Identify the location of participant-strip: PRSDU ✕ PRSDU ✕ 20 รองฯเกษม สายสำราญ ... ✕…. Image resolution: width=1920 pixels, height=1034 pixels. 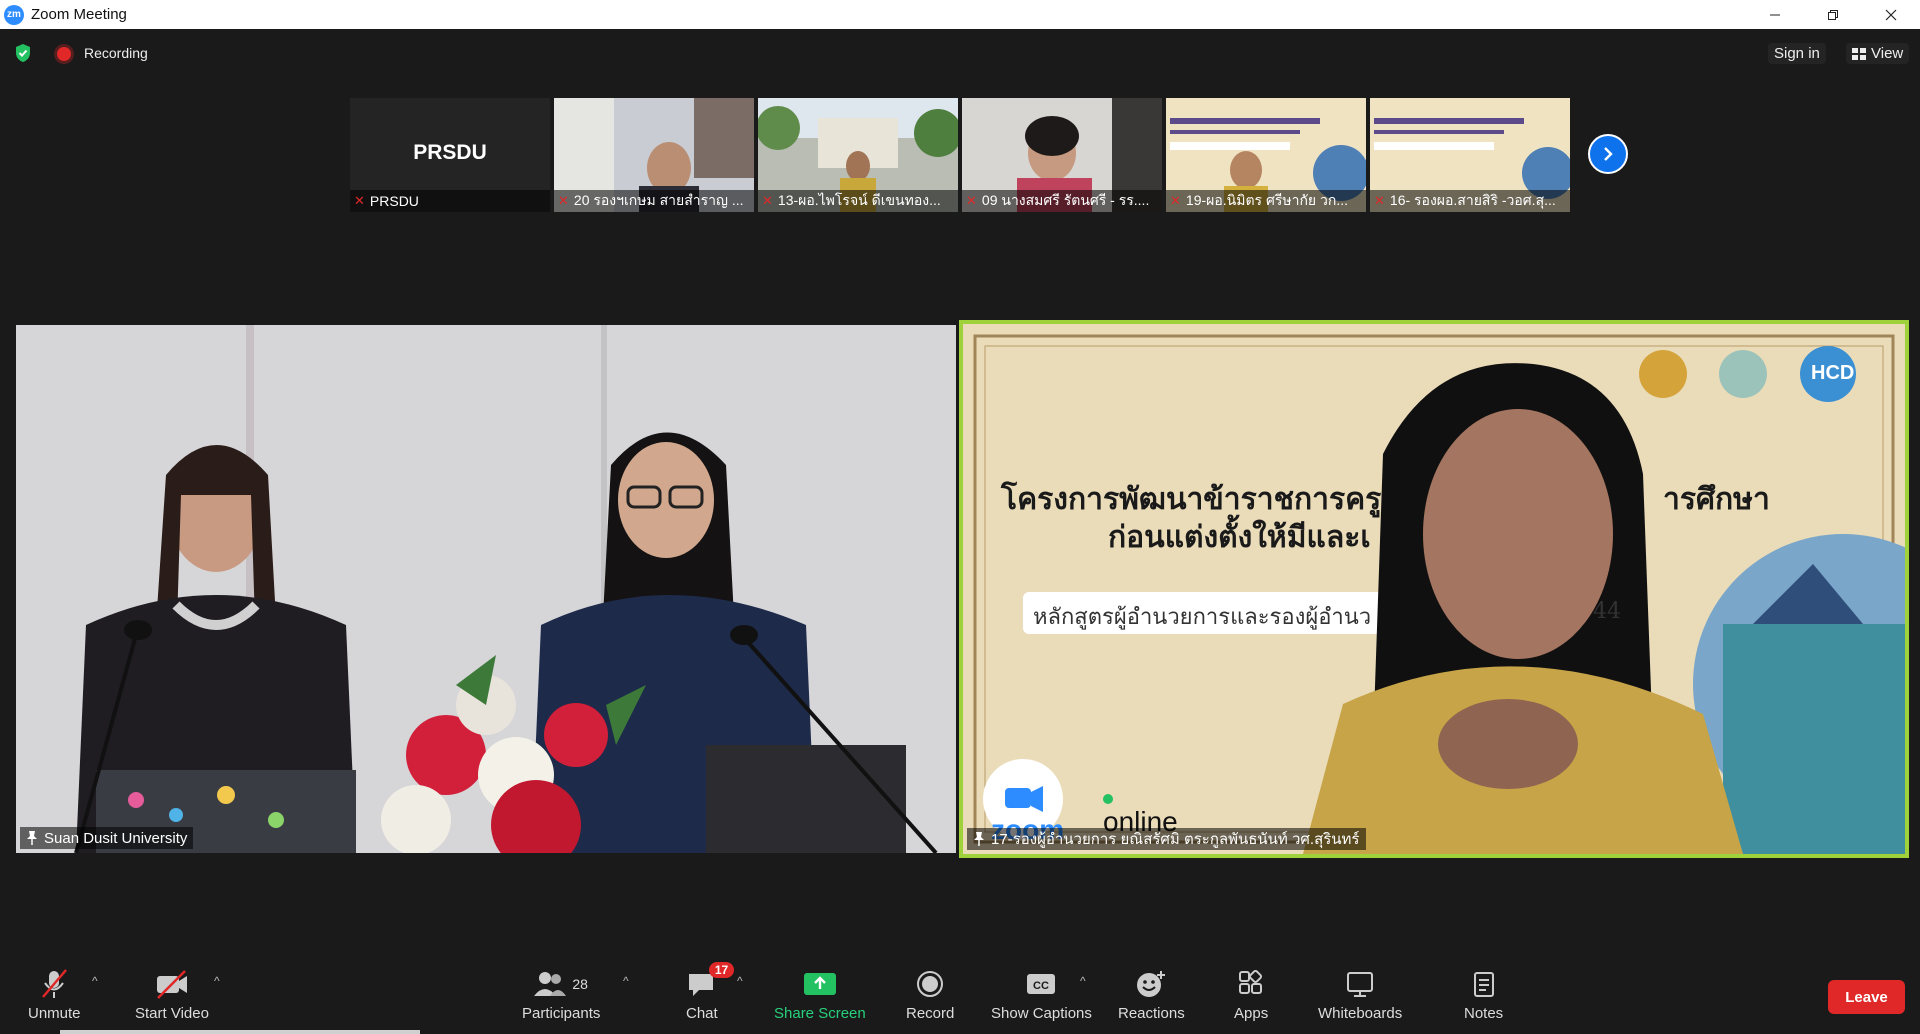
(960, 155).